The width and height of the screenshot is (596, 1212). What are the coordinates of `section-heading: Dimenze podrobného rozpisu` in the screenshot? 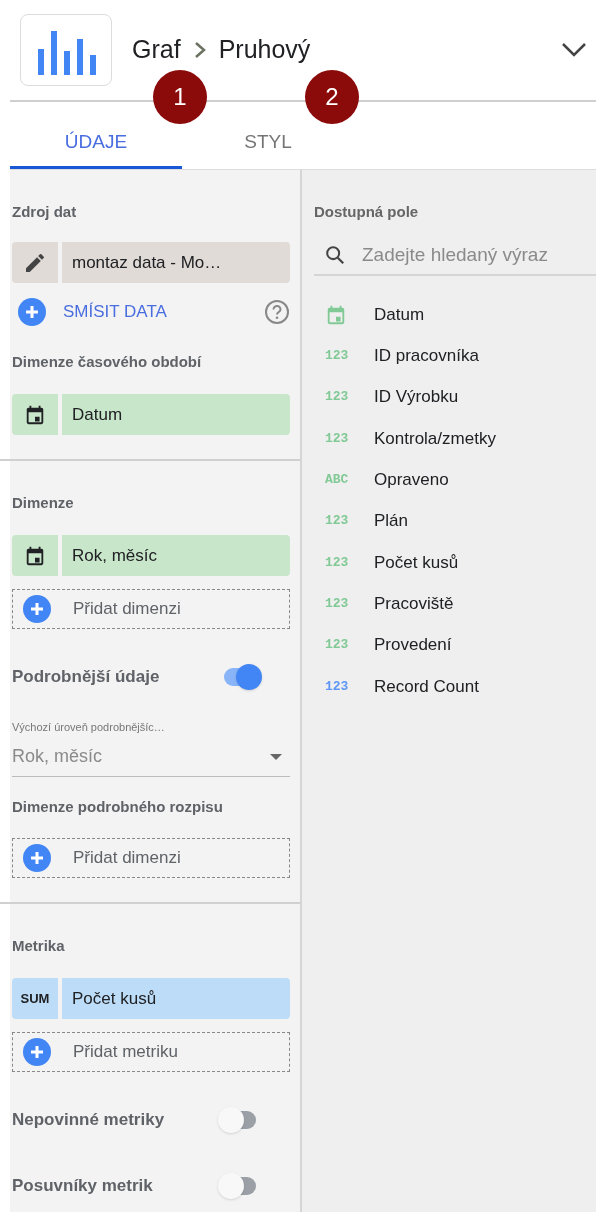 It's located at (118, 807).